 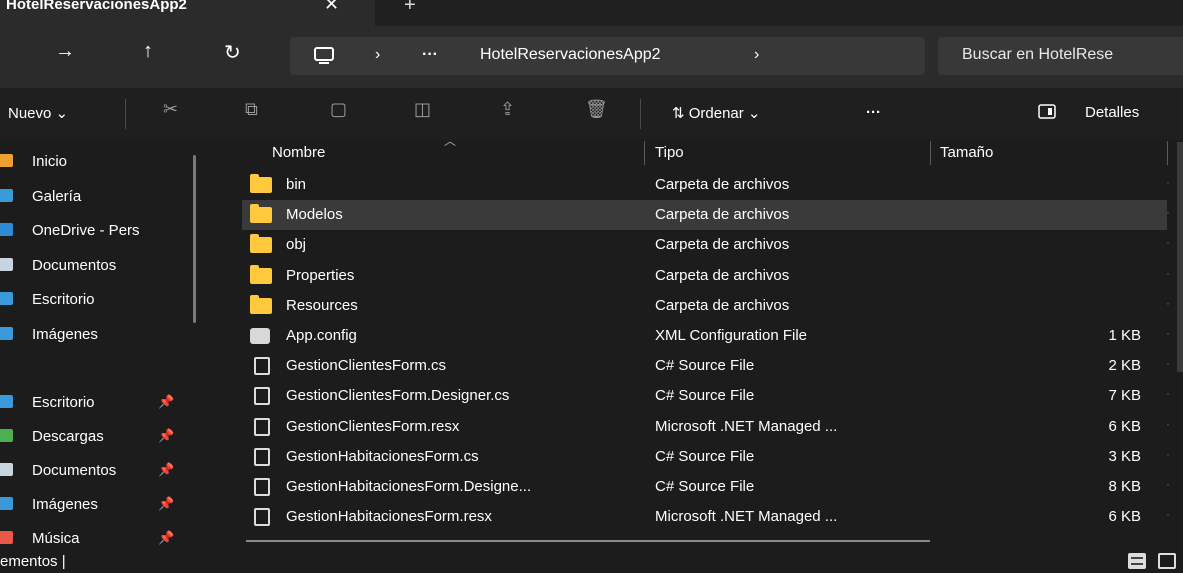 I want to click on column-header-type: Tipo, so click(x=669, y=152).